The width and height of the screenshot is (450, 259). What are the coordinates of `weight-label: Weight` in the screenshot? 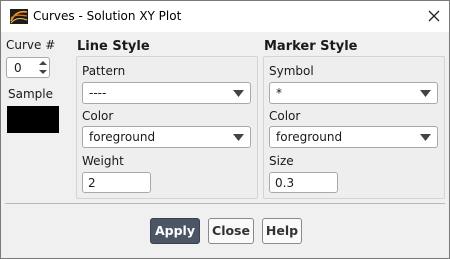 It's located at (103, 161).